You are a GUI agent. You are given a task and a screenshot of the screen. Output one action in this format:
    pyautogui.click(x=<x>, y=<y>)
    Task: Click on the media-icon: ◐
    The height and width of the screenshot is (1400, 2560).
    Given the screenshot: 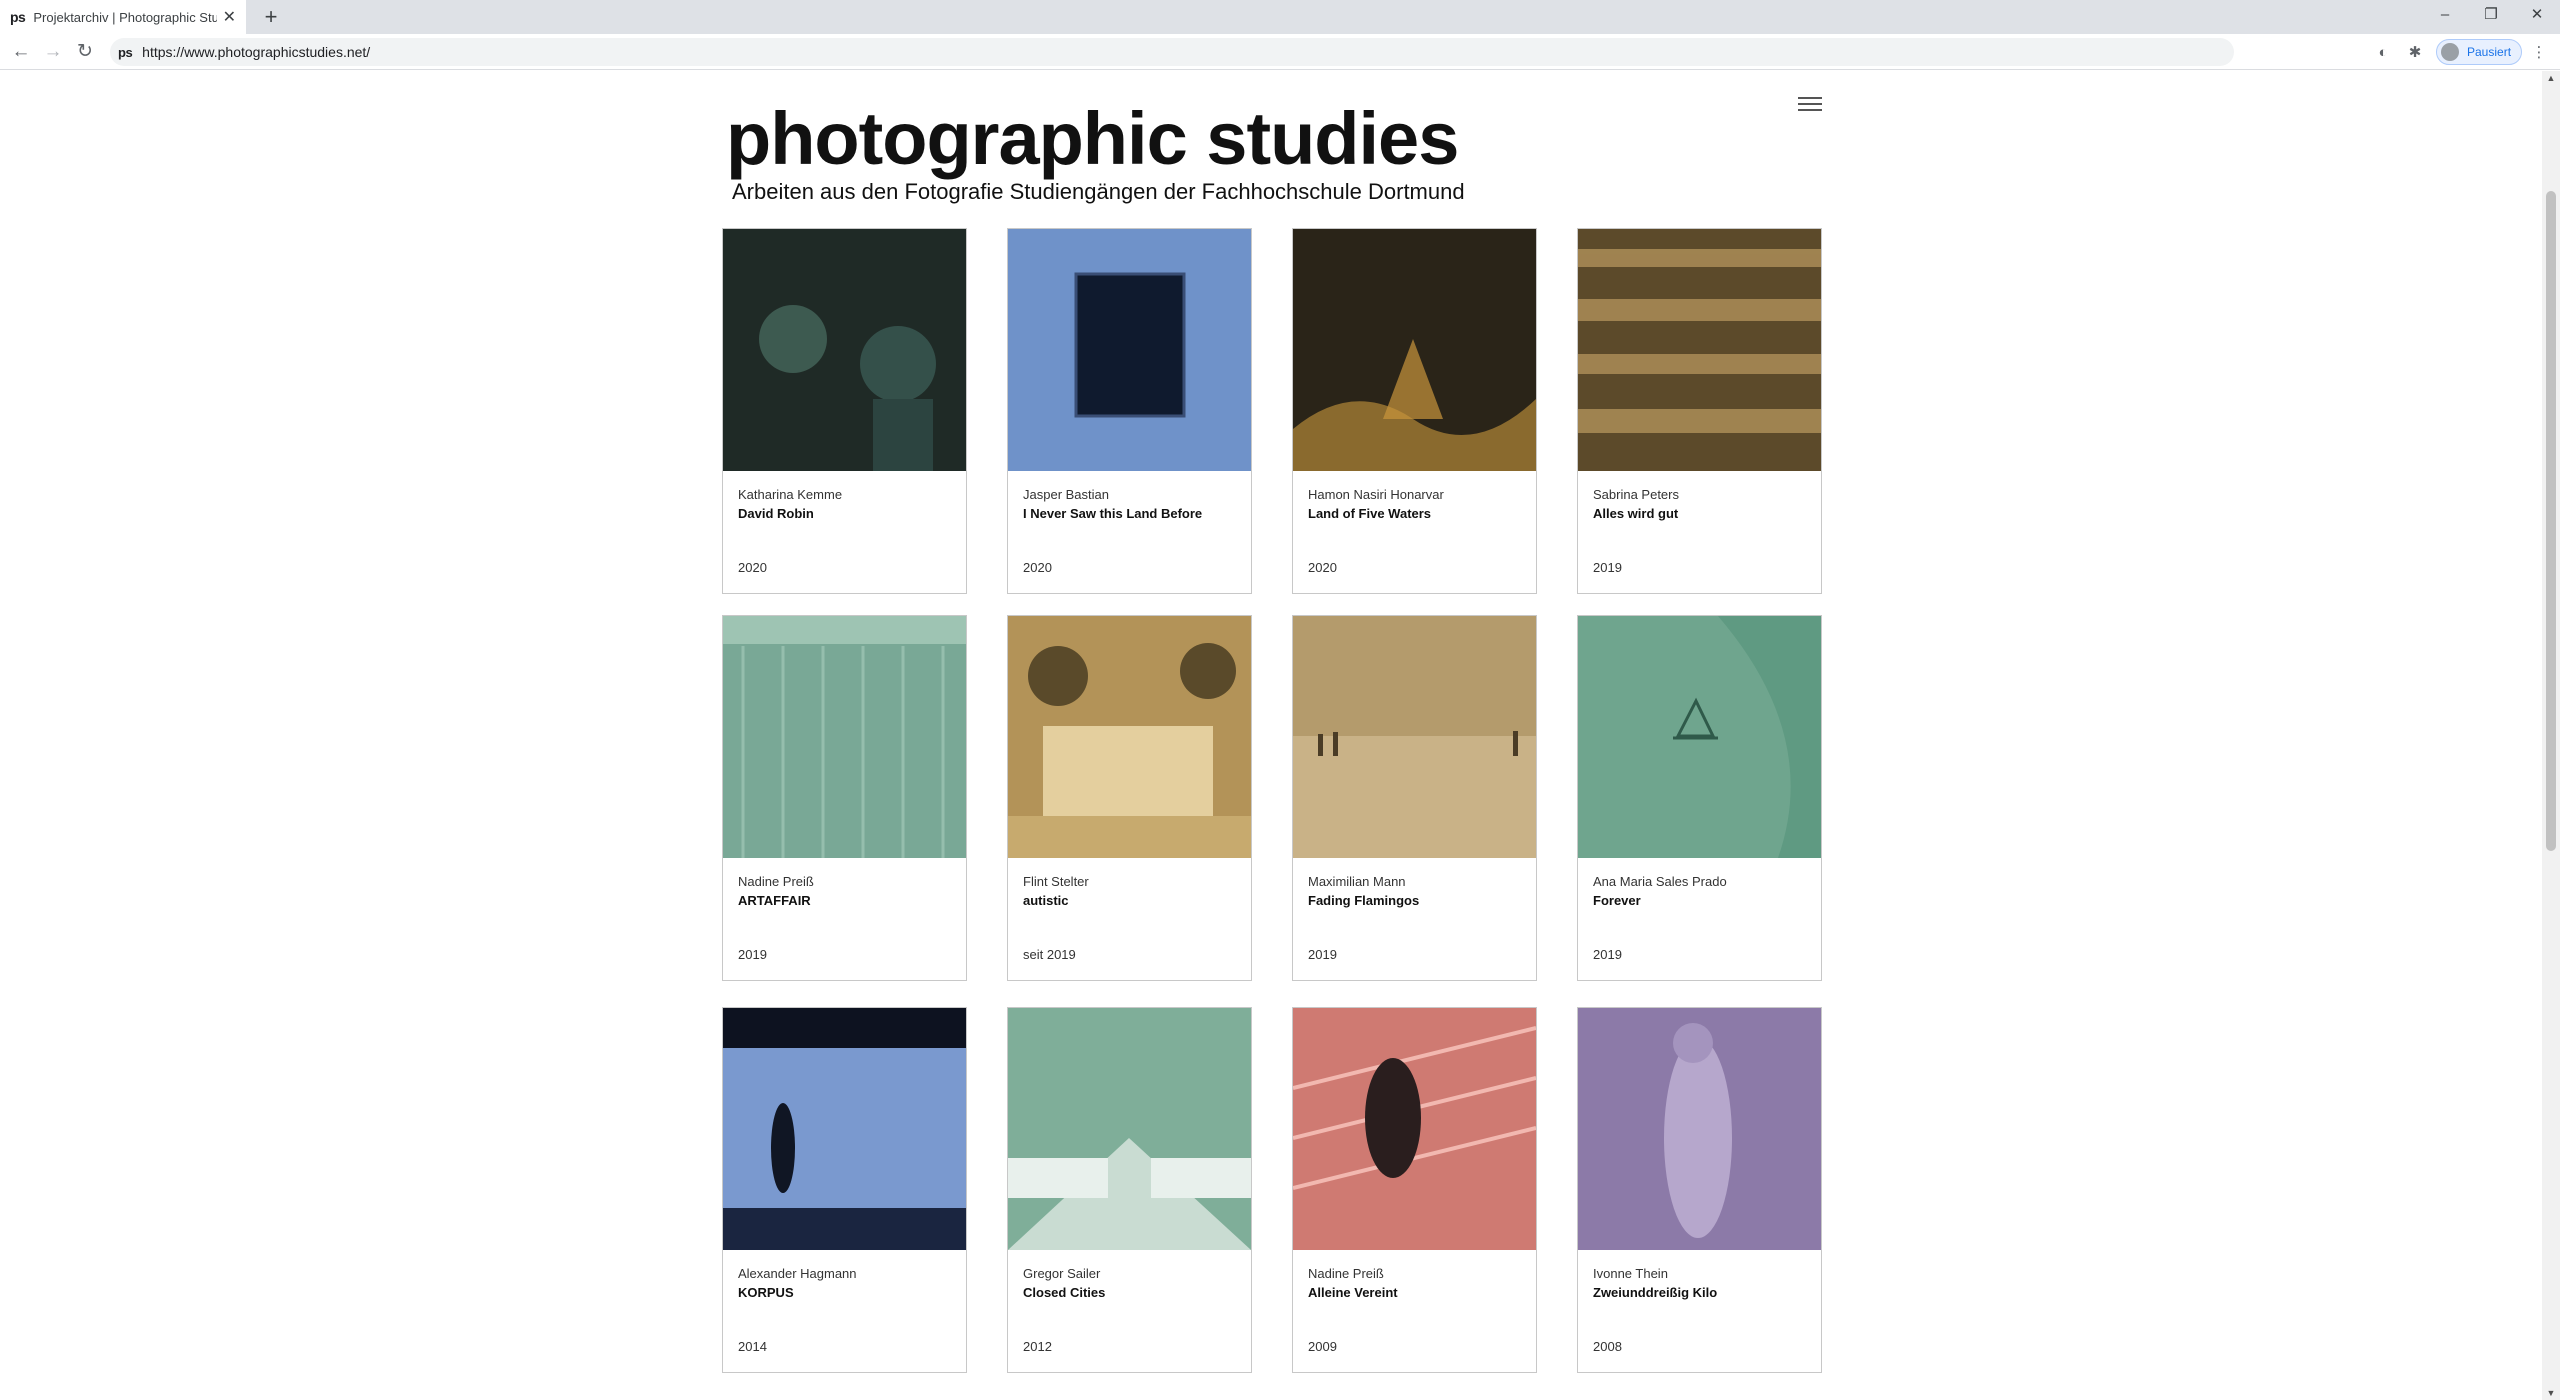 What is the action you would take?
    pyautogui.click(x=2383, y=53)
    